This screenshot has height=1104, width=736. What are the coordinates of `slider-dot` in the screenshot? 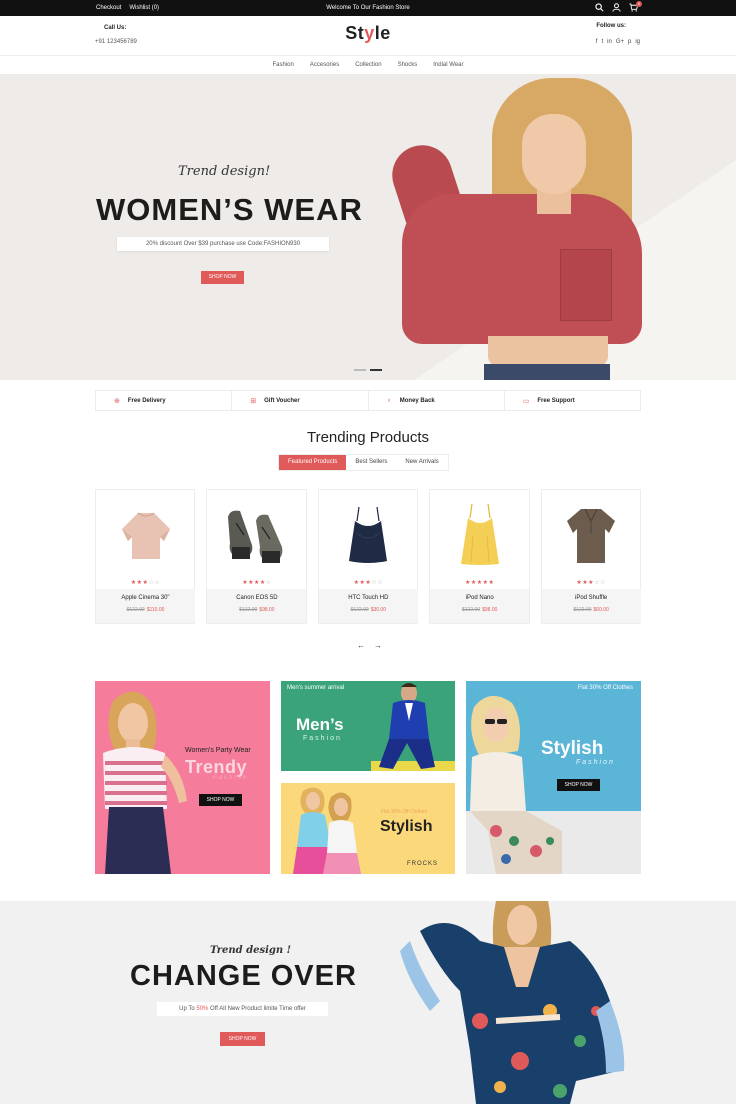 It's located at (360, 370).